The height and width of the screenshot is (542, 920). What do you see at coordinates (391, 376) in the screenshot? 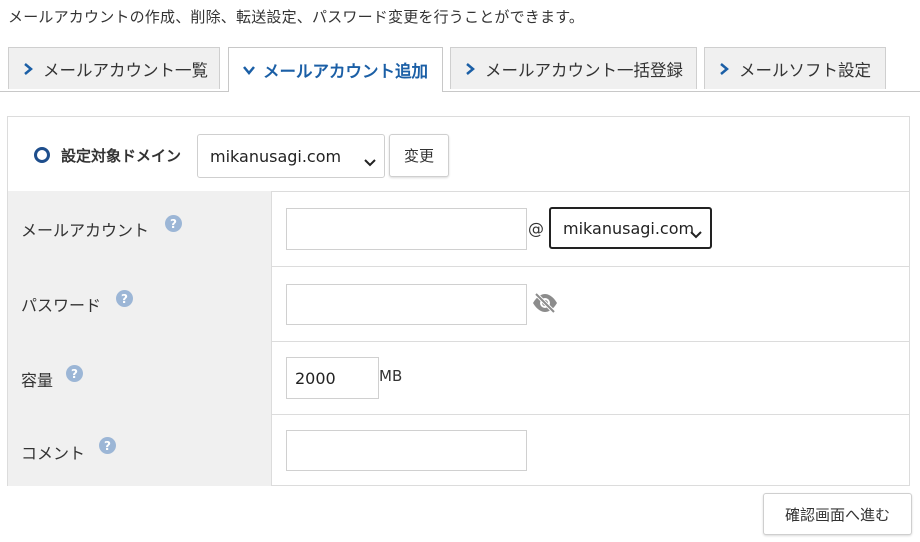
I see `capacity-unit: MB` at bounding box center [391, 376].